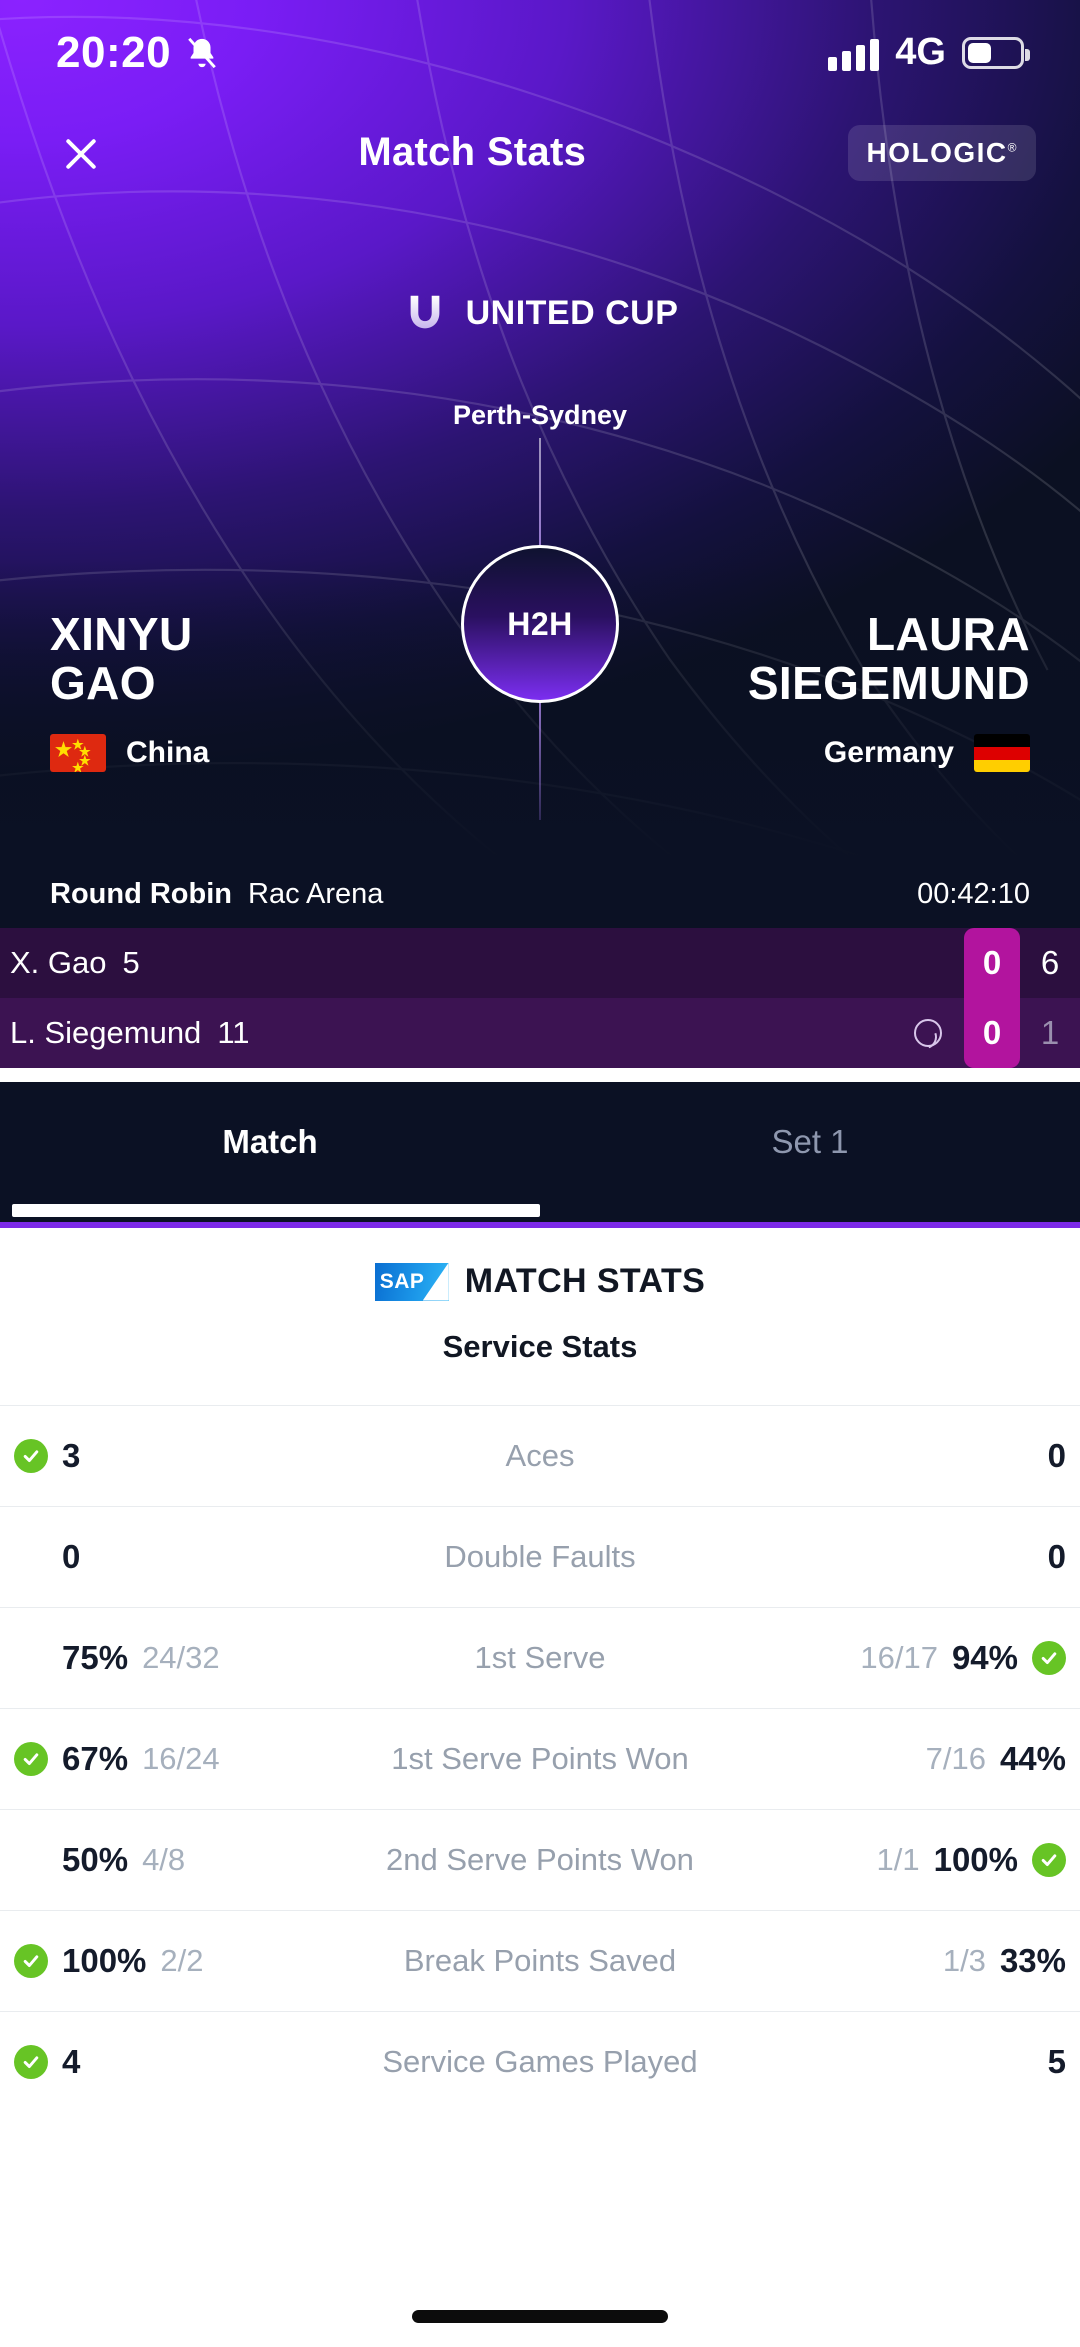  I want to click on player-left-country: China, so click(168, 753).